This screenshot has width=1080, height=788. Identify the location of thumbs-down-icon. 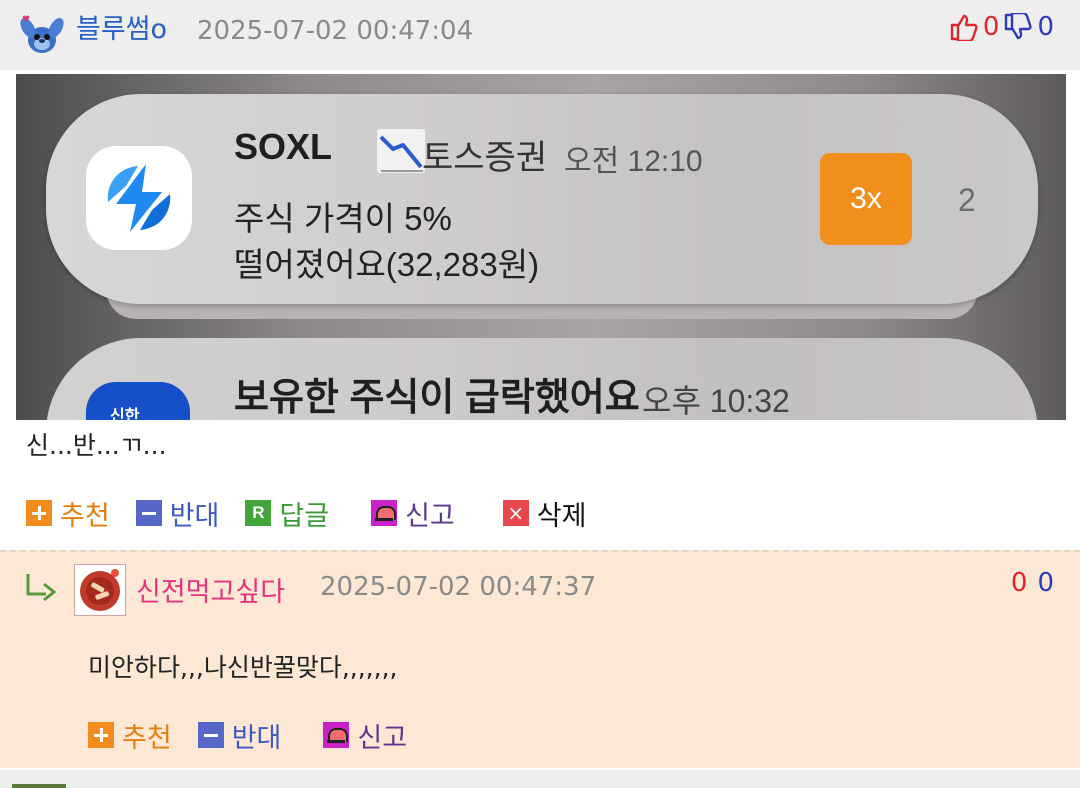
(1018, 27).